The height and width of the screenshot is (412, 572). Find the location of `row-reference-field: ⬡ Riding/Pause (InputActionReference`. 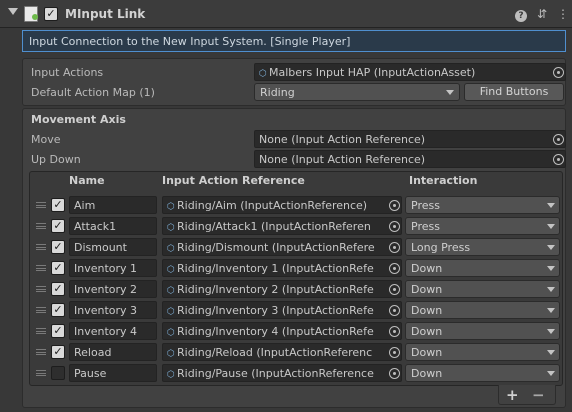

row-reference-field: ⬡ Riding/Pause (InputActionReference is located at coordinates (282, 373).